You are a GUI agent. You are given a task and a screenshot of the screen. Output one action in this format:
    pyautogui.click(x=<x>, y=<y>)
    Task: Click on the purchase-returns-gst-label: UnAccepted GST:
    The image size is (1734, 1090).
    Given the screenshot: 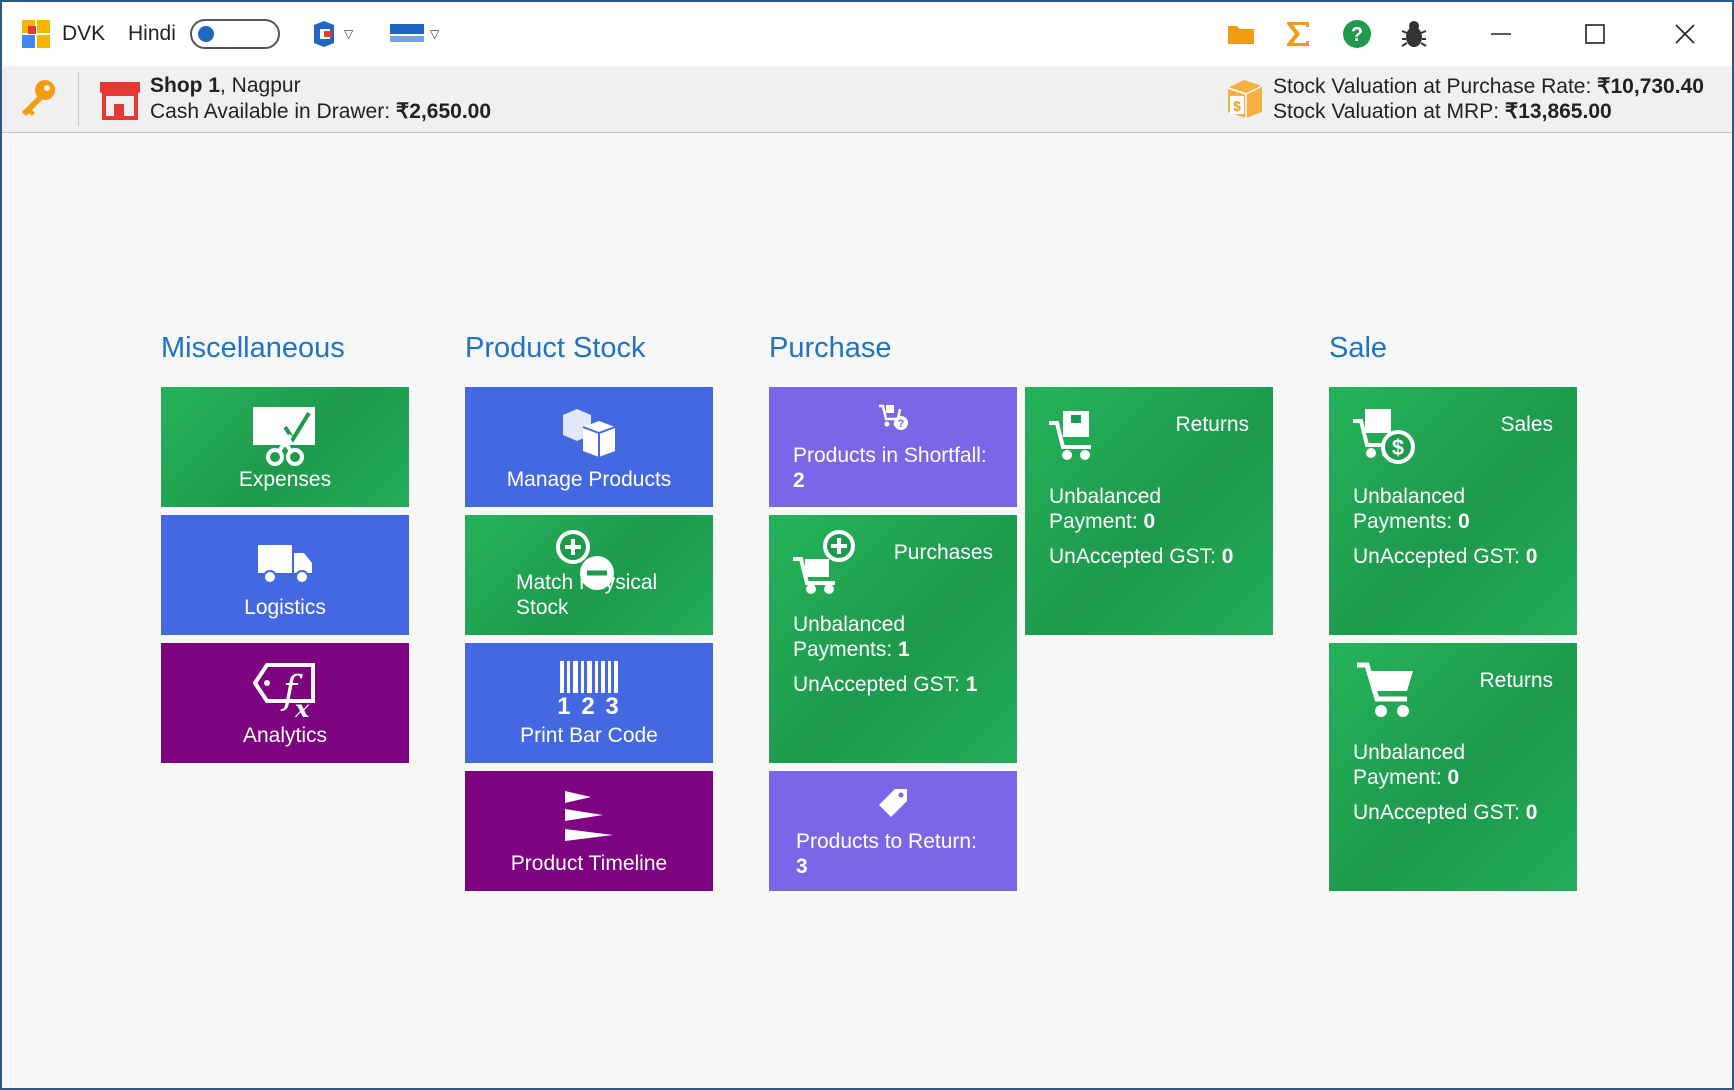 What is the action you would take?
    pyautogui.click(x=1135, y=556)
    